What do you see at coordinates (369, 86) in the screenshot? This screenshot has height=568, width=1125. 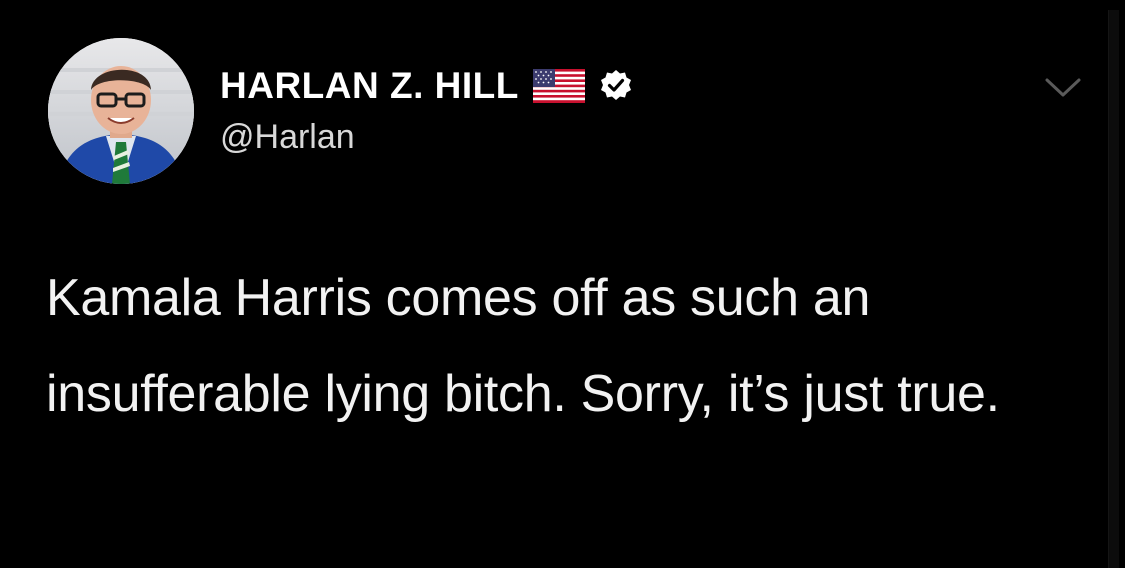 I see `author-display-name: HARLAN Z. HILL` at bounding box center [369, 86].